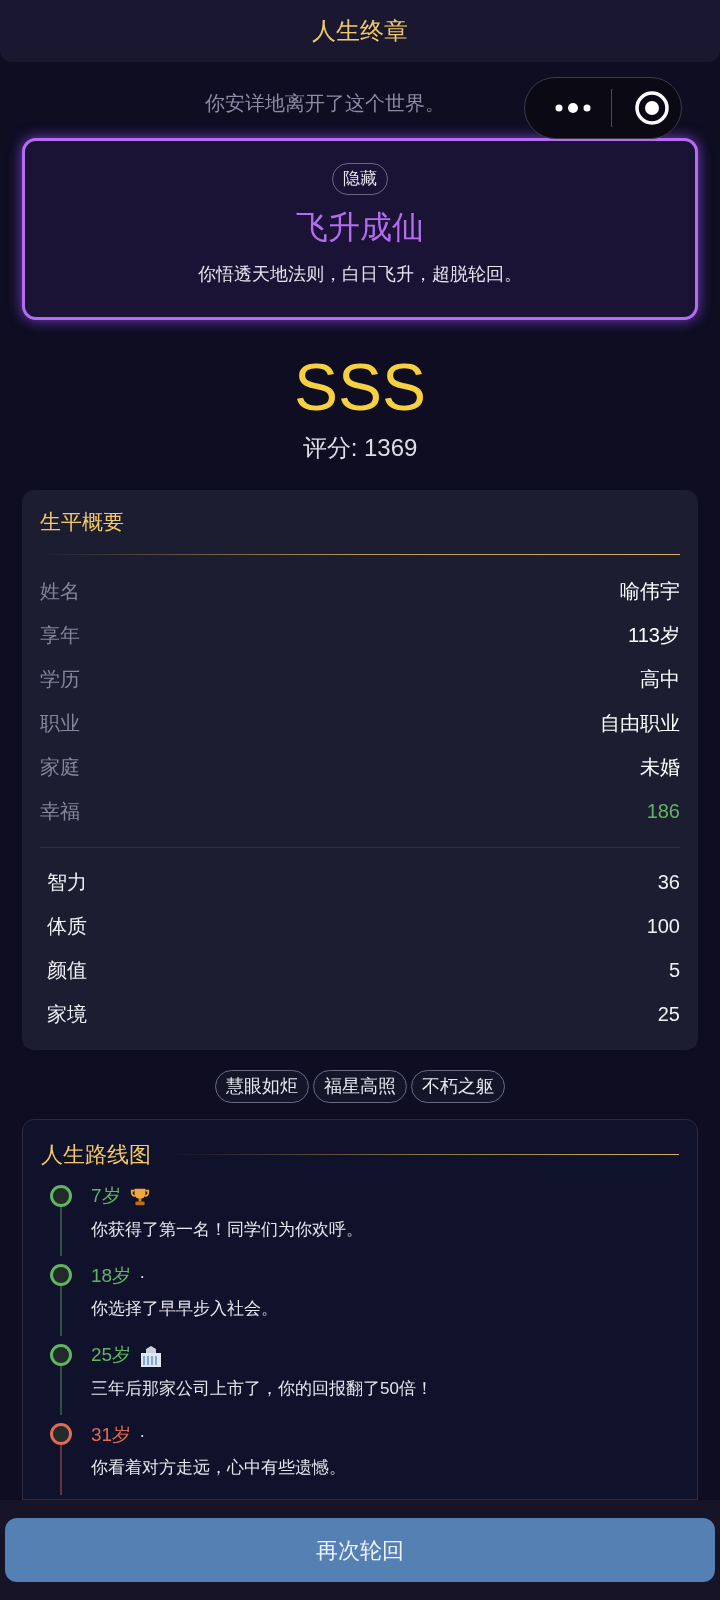  I want to click on building-icon, so click(151, 1355).